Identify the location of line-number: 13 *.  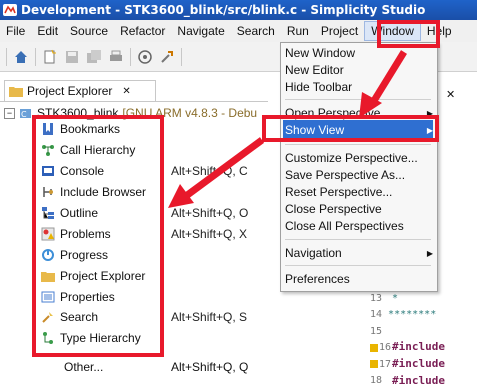
(384, 298).